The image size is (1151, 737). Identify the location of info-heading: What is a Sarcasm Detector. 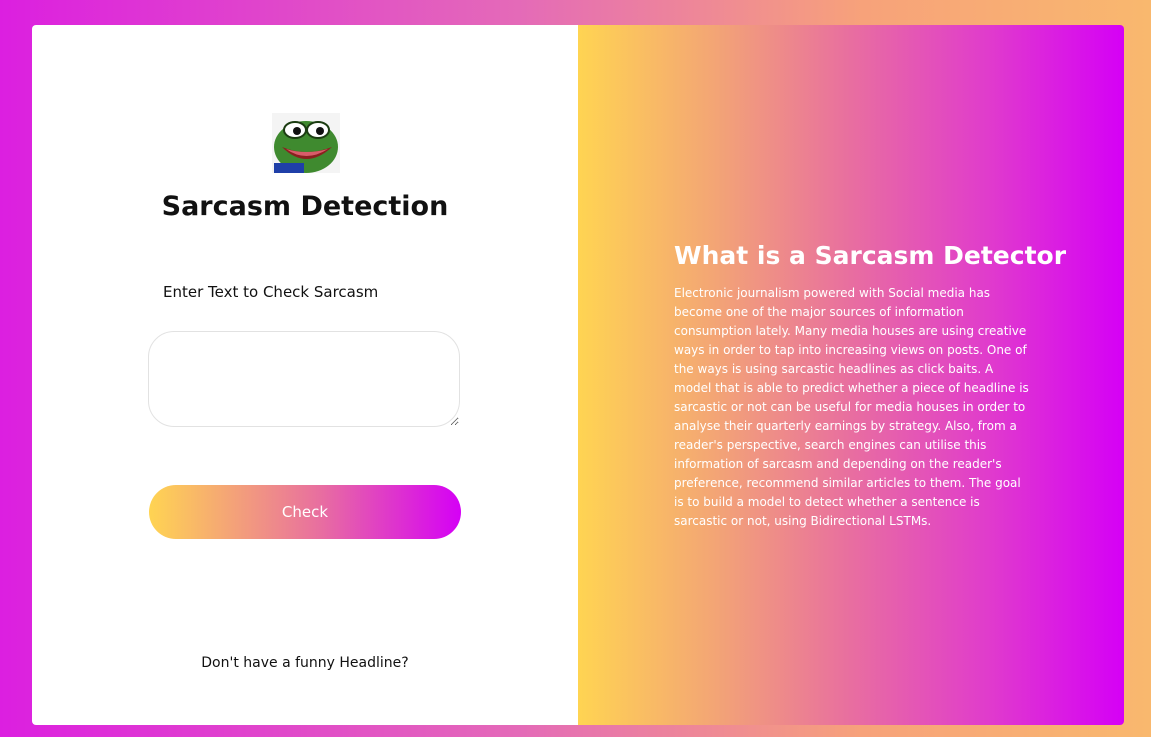
(870, 255).